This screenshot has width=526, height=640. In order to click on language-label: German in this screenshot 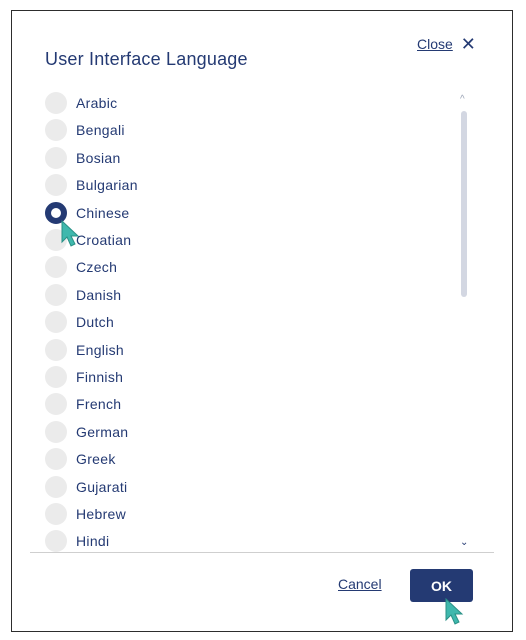, I will do `click(102, 431)`.